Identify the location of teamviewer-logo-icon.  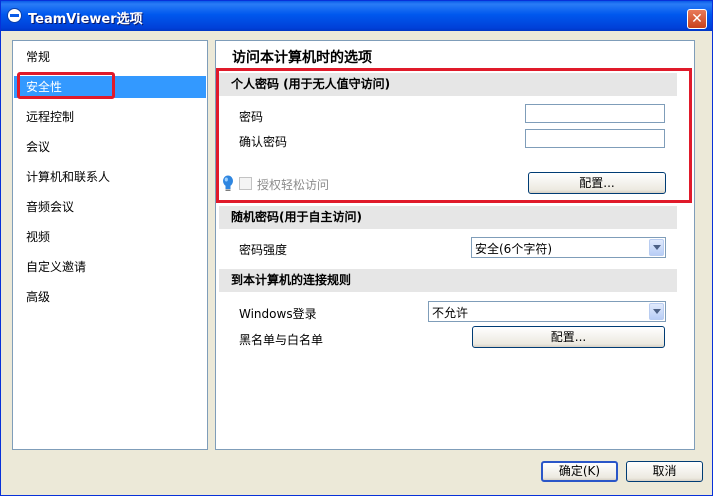
(14, 15).